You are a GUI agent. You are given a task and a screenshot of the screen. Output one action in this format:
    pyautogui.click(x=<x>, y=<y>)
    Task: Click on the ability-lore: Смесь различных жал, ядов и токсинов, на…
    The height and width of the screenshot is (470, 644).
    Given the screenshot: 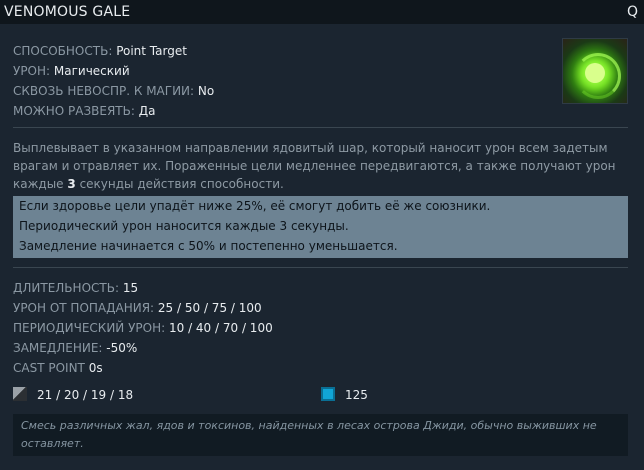 What is the action you would take?
    pyautogui.click(x=320, y=435)
    